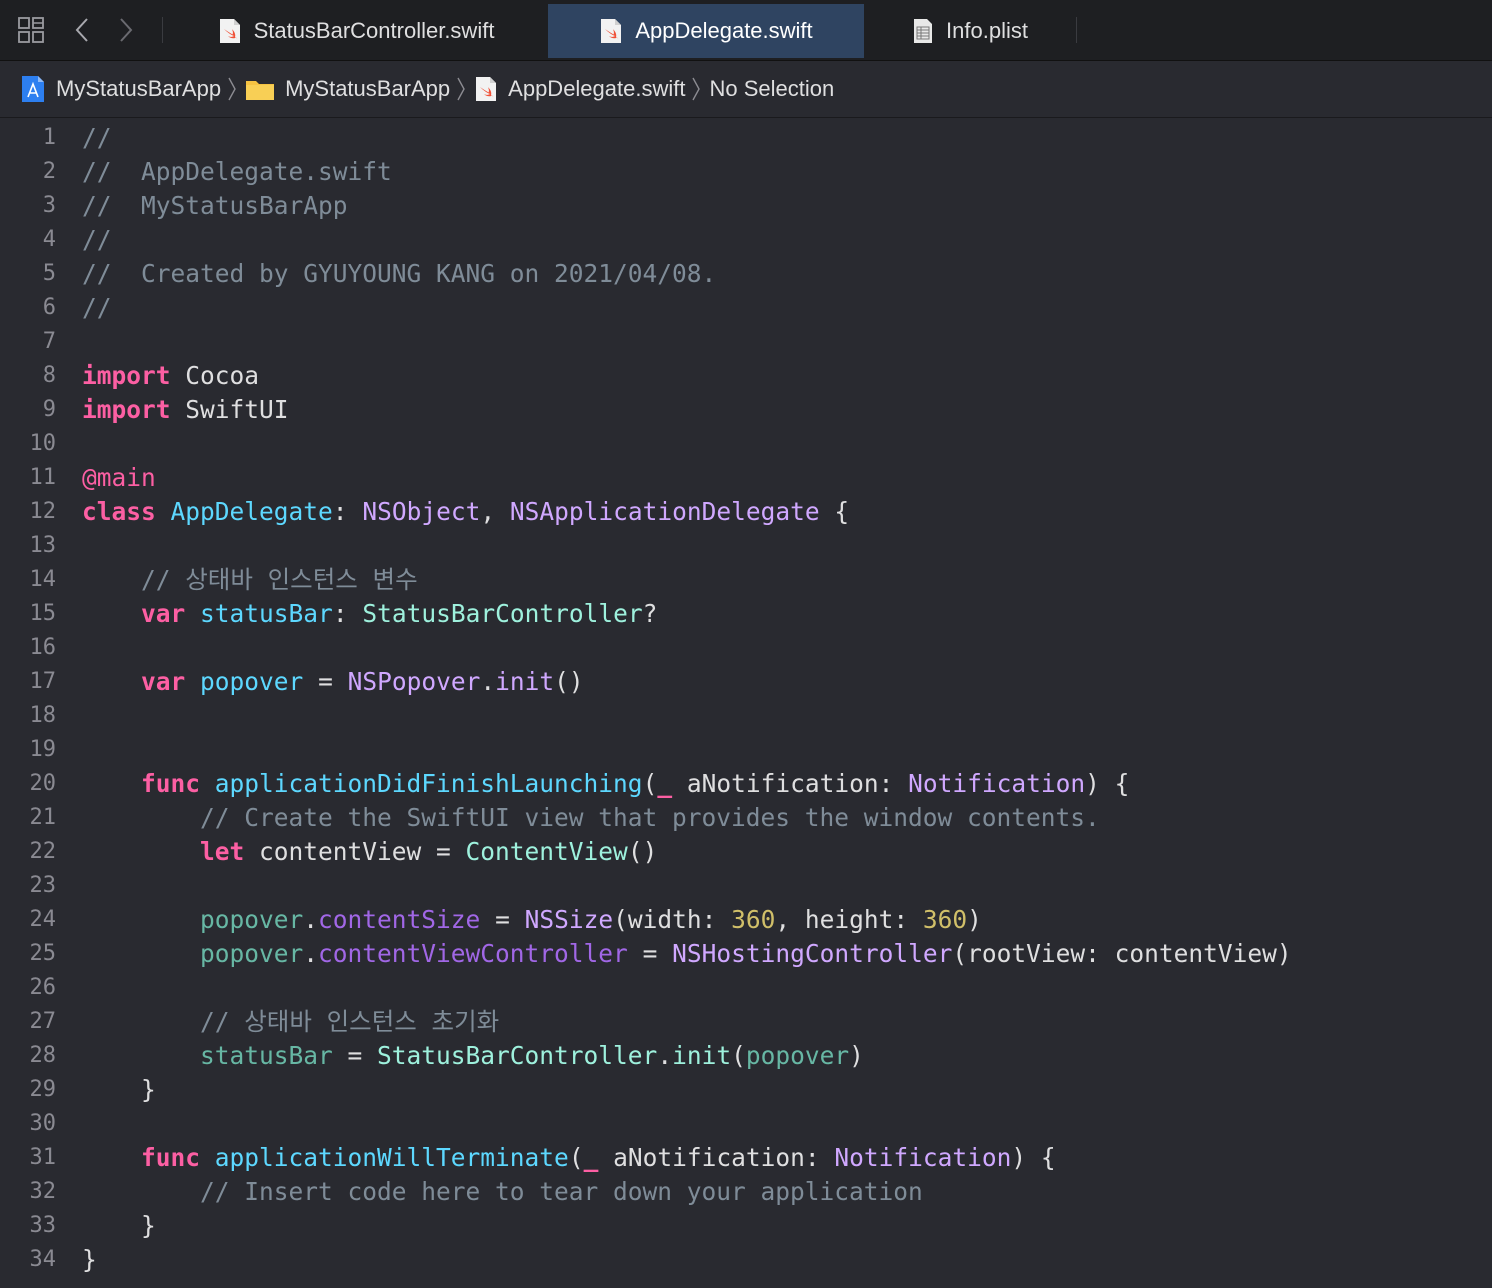  I want to click on code-token: NSHostingController, so click(812, 953).